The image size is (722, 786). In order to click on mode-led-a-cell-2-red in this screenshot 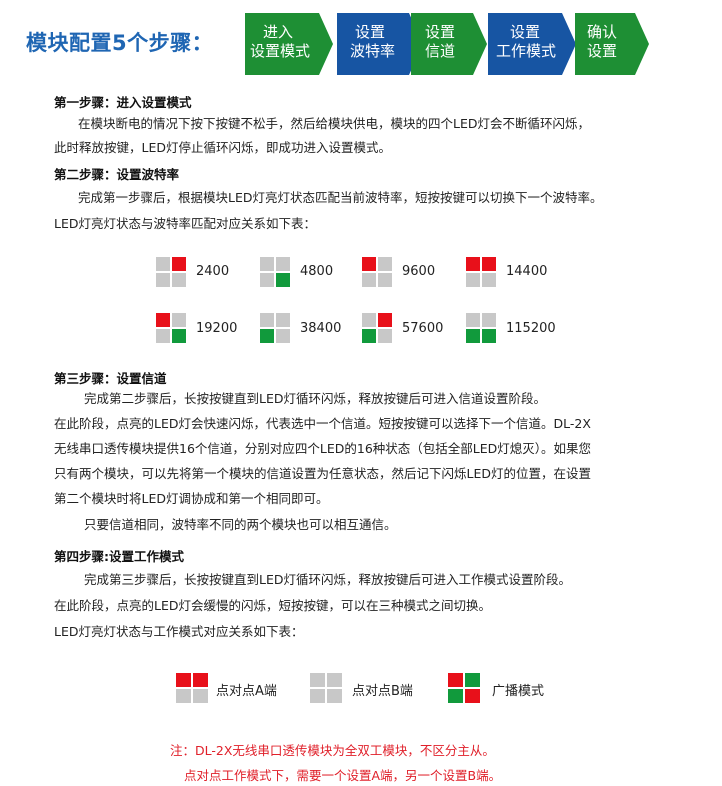, I will do `click(200, 680)`.